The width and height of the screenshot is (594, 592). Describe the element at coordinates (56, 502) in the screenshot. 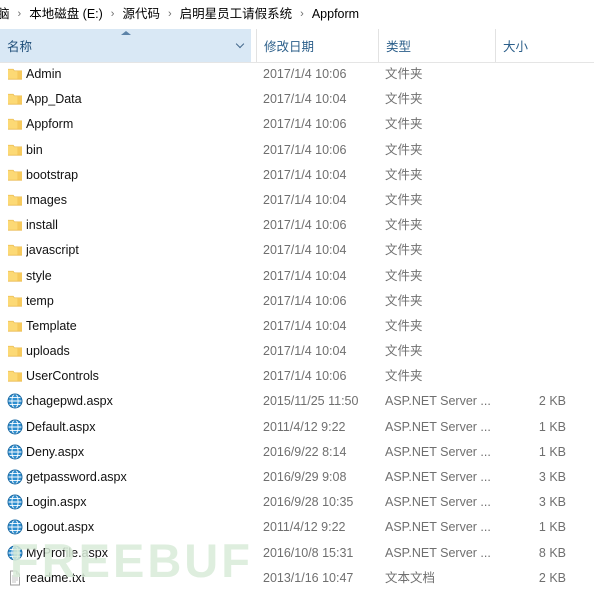

I see `file-name: Login.aspx` at that location.